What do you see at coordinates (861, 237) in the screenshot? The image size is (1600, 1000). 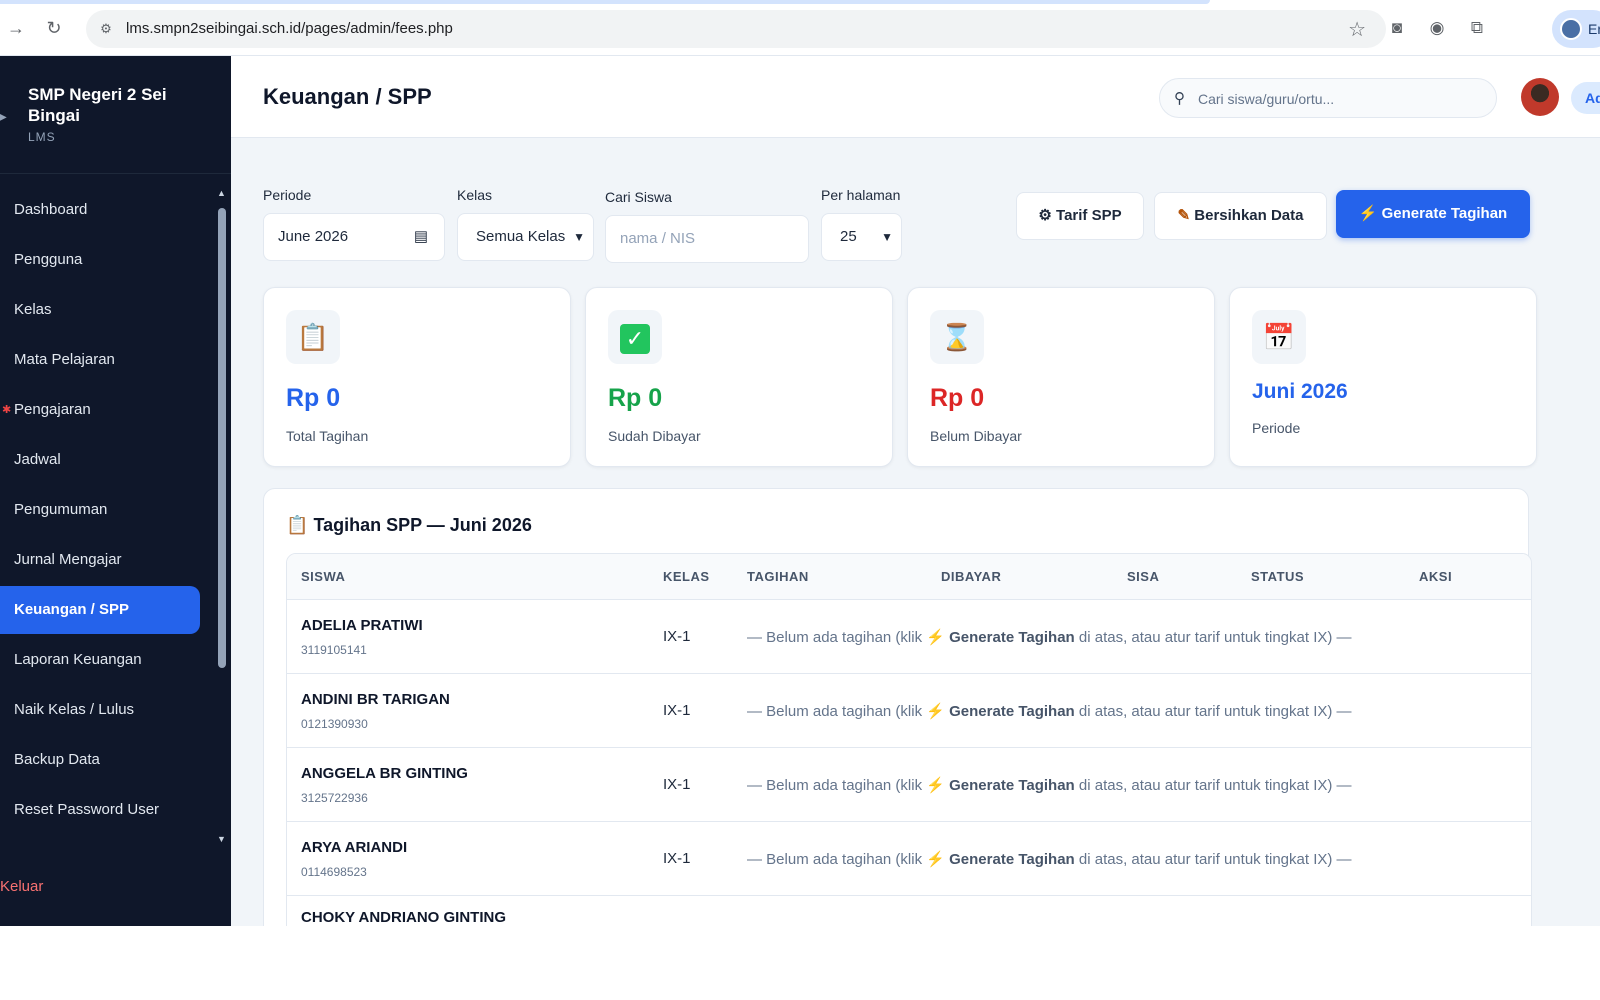 I see `per-halaman-select: 25 ▼` at bounding box center [861, 237].